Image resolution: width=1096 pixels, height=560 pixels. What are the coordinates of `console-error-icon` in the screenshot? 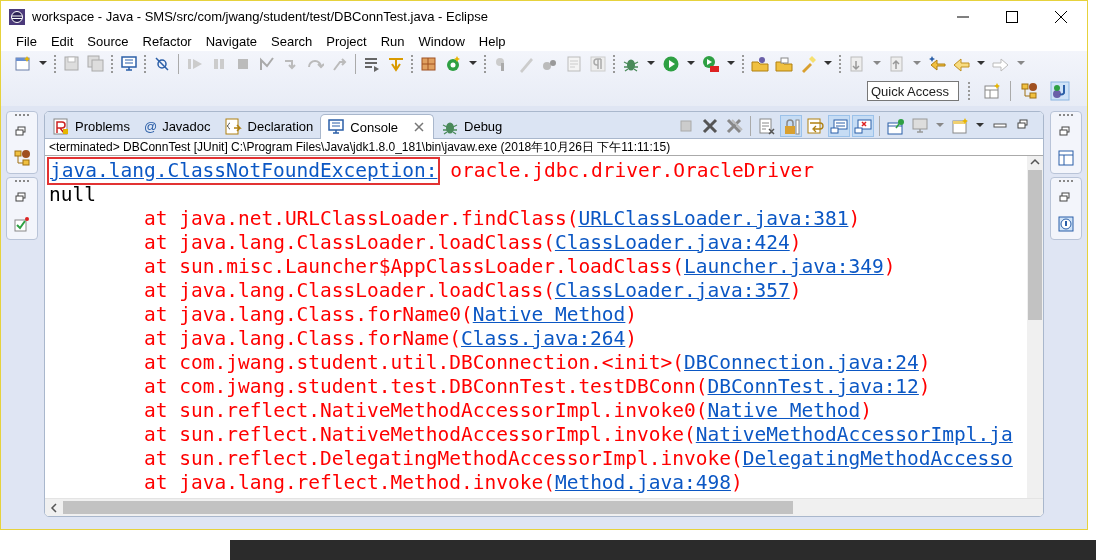 It's located at (863, 125).